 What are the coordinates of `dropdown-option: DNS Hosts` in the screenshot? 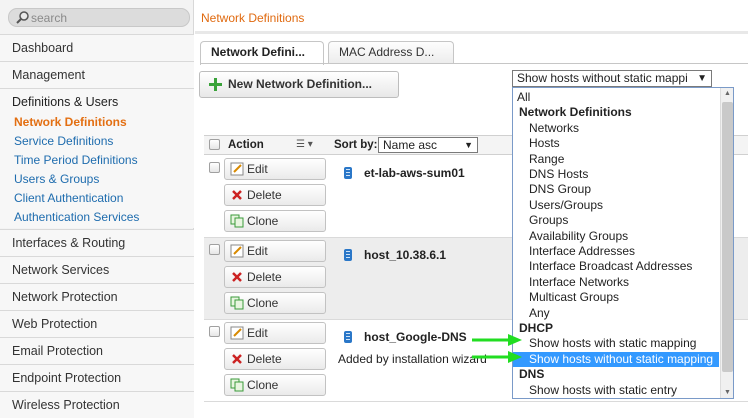 It's located at (616, 174).